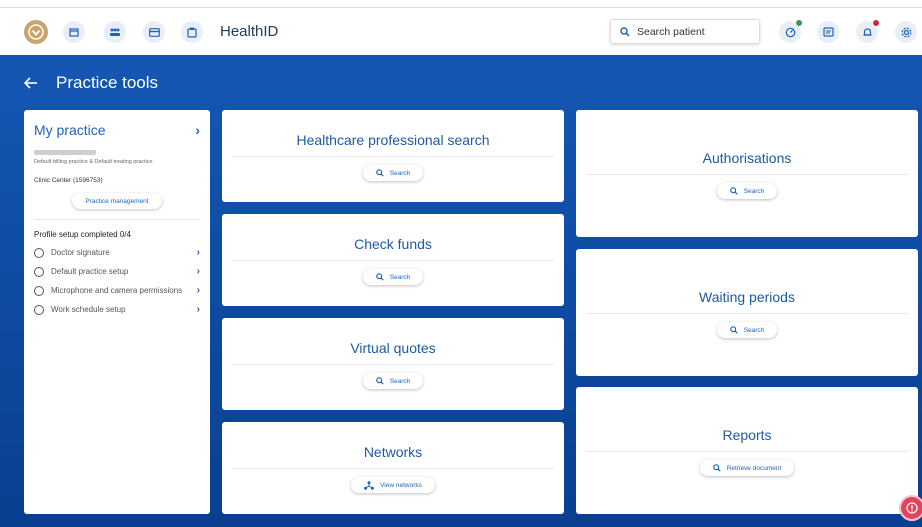 Image resolution: width=922 pixels, height=527 pixels. I want to click on setup-step-work-schedule: Work schedule setup ›, so click(117, 309).